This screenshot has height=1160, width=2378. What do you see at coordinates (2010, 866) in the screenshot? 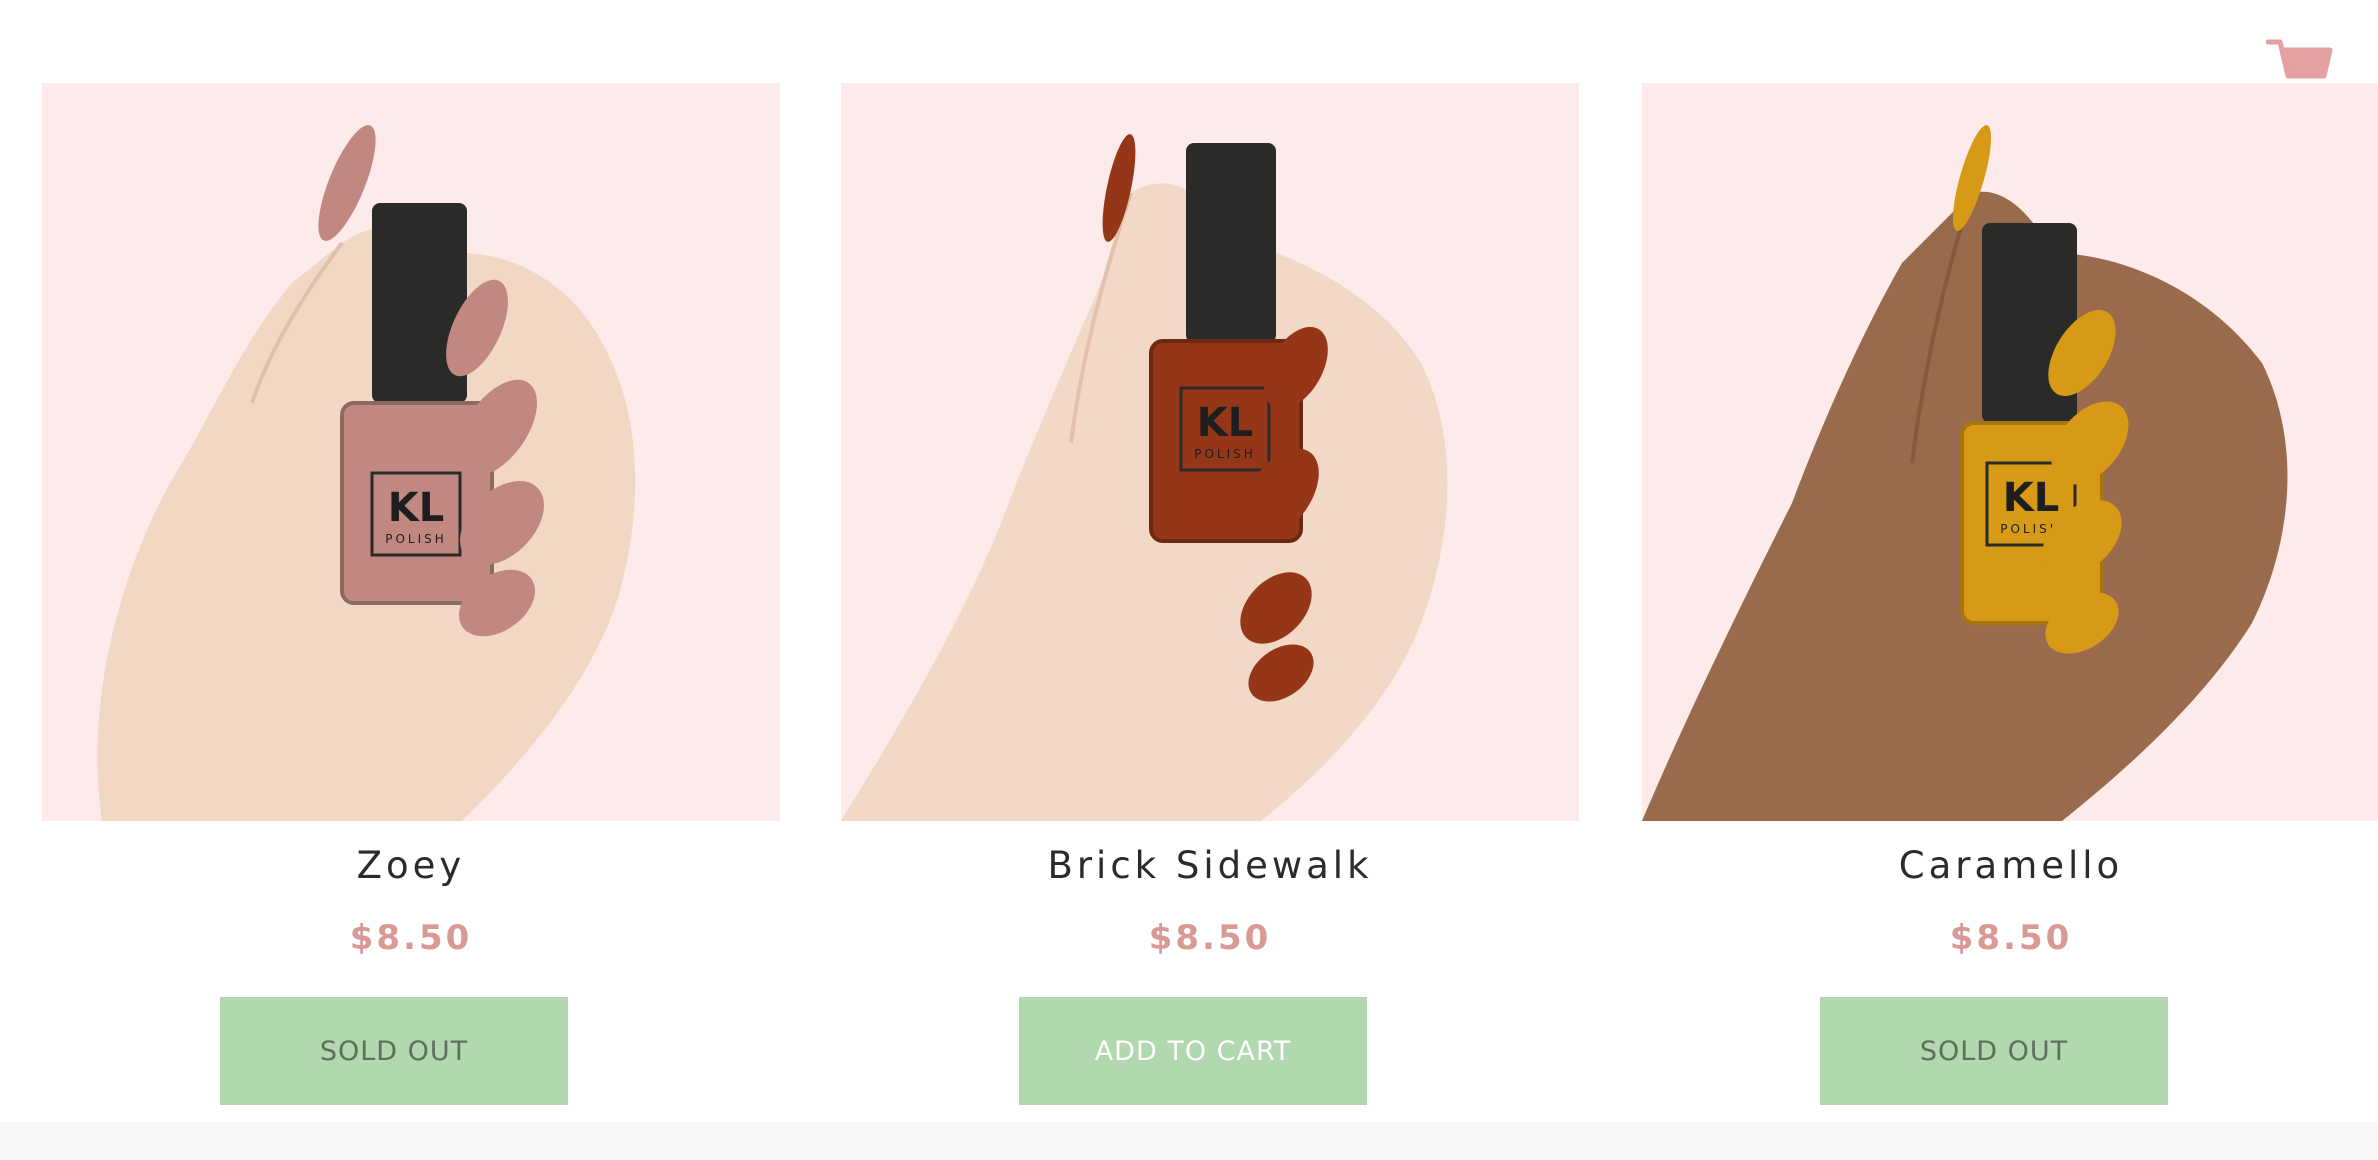
I see `product-name: Caramello` at bounding box center [2010, 866].